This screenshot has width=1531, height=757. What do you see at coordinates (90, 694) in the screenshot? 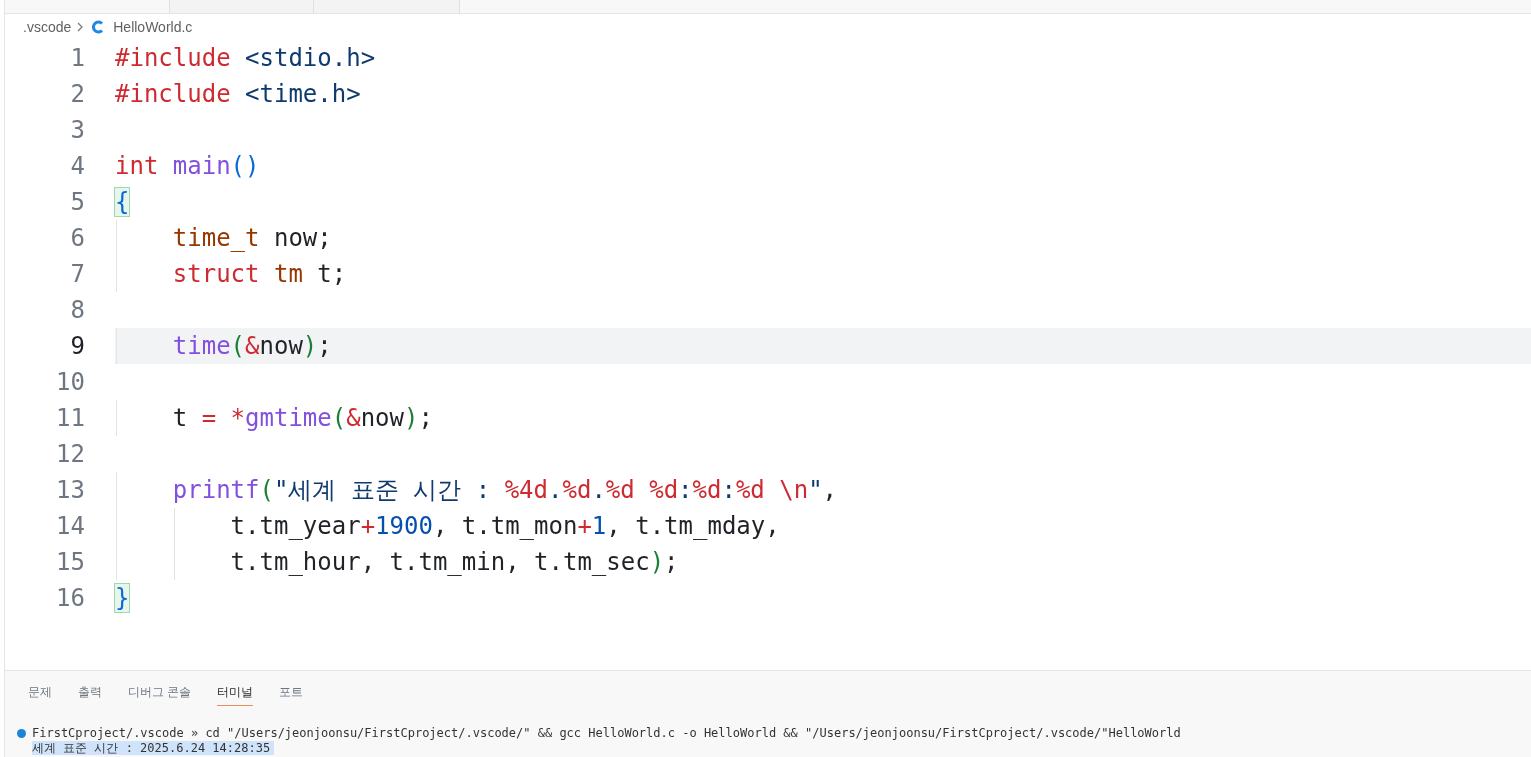
I see `panel-tab: 출력` at bounding box center [90, 694].